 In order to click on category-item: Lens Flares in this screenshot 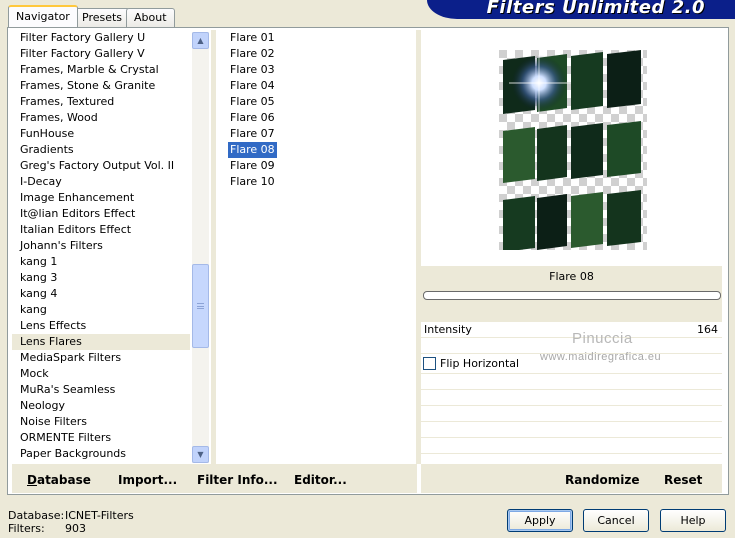, I will do `click(101, 342)`.